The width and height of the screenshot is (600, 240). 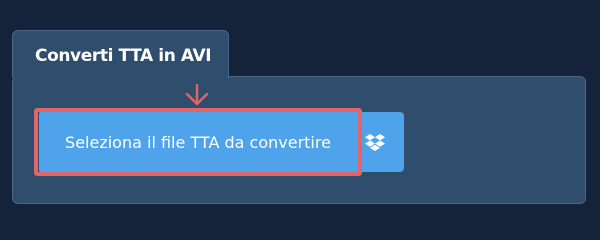 What do you see at coordinates (374, 142) in the screenshot?
I see `dropbox-icon` at bounding box center [374, 142].